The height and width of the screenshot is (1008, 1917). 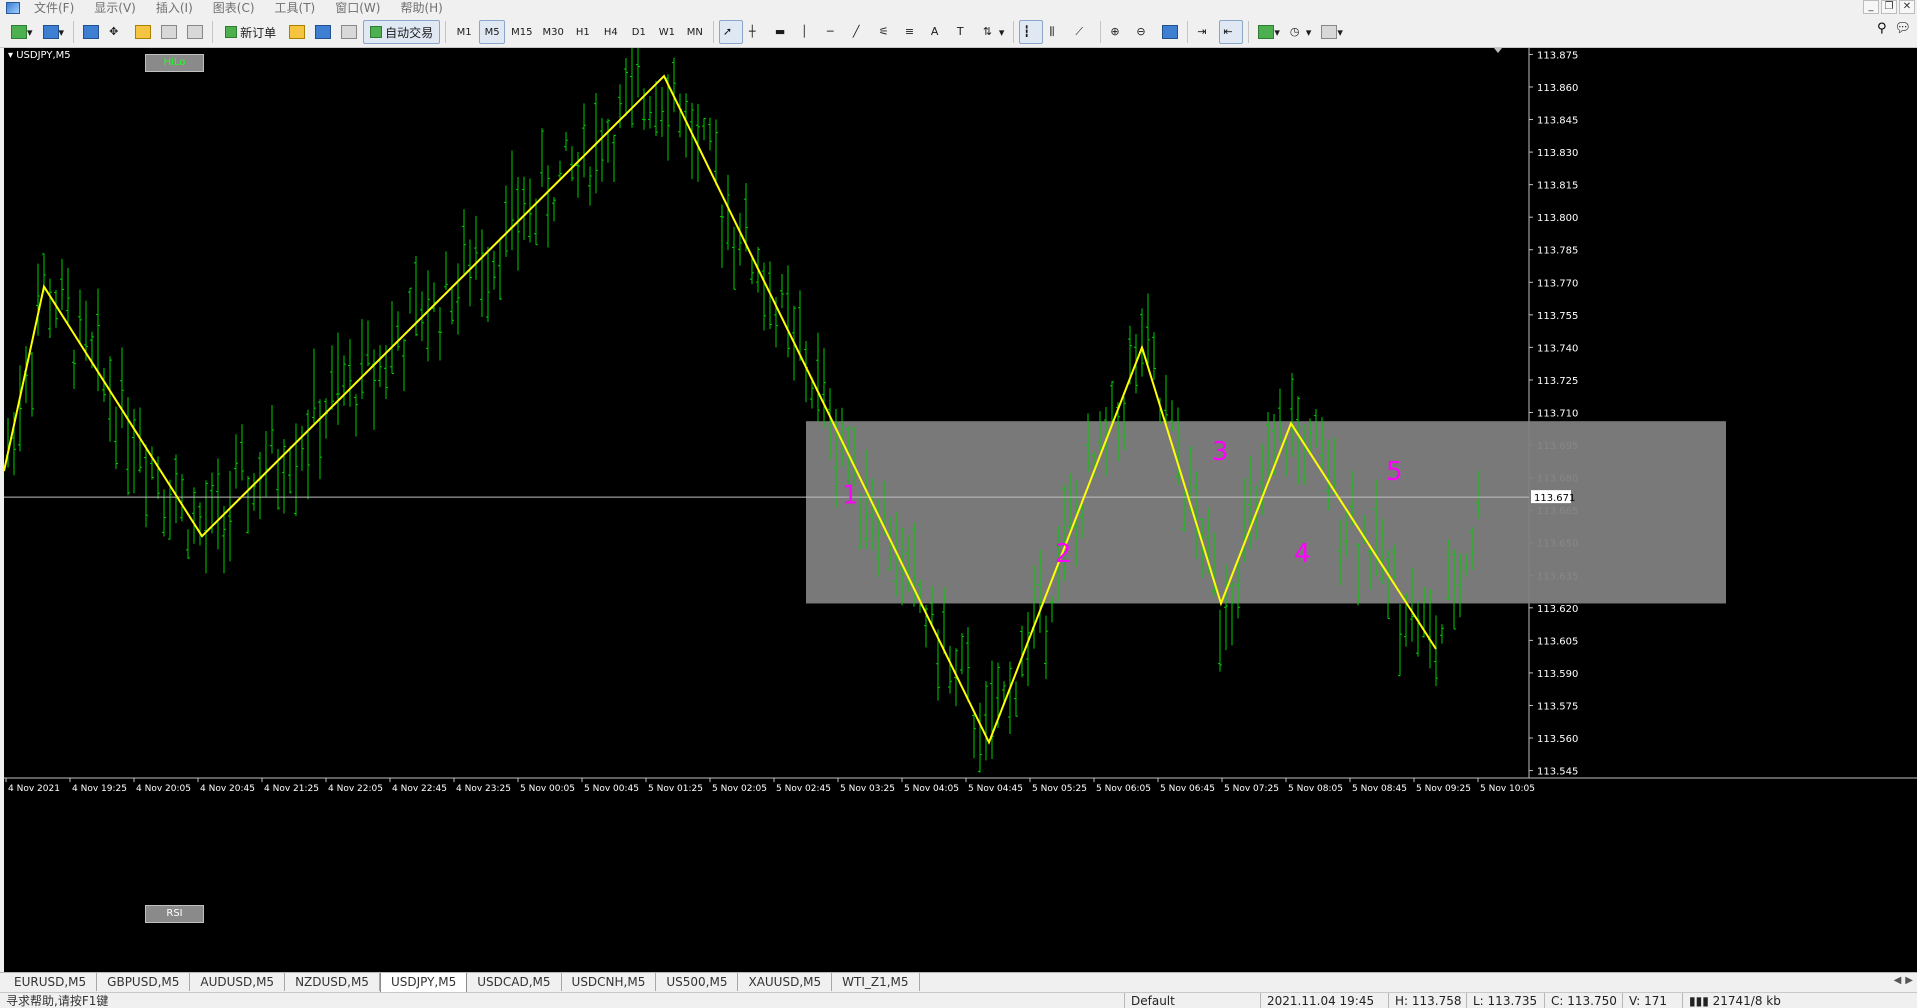 What do you see at coordinates (867, 789) in the screenshot?
I see `time-axis-label: 5 Nov 03:25` at bounding box center [867, 789].